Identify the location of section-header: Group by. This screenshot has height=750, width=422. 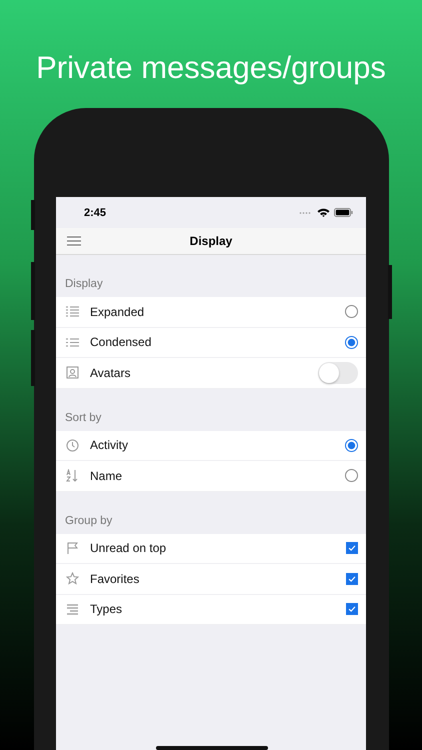
(88, 520).